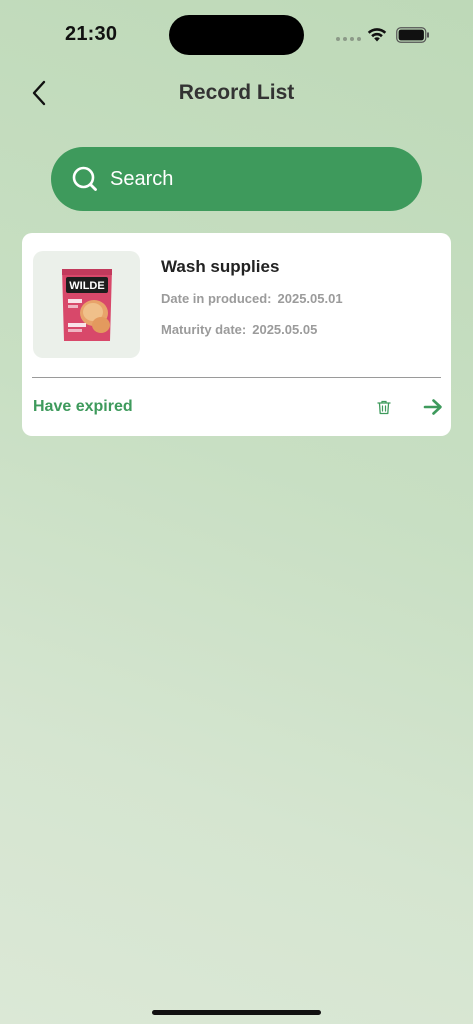 The width and height of the screenshot is (473, 1024). Describe the element at coordinates (220, 266) in the screenshot. I see `record-name: Wash supplies` at that location.